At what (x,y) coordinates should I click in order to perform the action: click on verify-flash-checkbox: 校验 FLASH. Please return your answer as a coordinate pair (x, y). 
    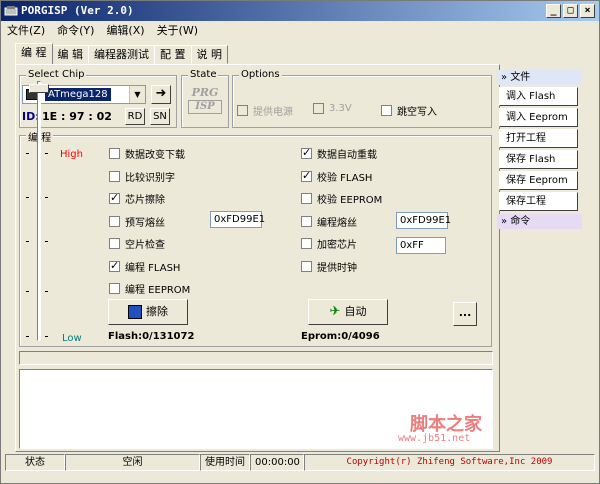
    Looking at the image, I should click on (336, 176).